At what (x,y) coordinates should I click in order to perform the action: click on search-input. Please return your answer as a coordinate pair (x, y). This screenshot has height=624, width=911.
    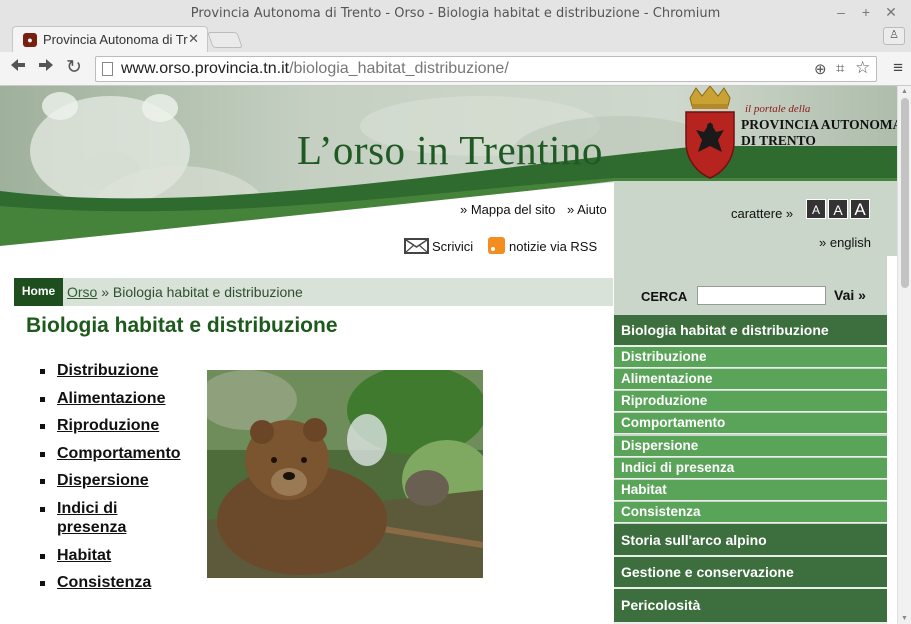
    Looking at the image, I should click on (761, 295).